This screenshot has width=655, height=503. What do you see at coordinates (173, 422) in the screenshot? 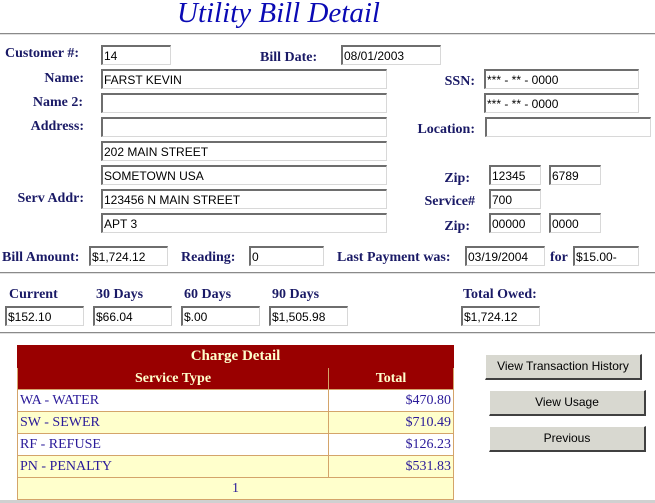
I see `service-type-cell: SW - SEWER` at bounding box center [173, 422].